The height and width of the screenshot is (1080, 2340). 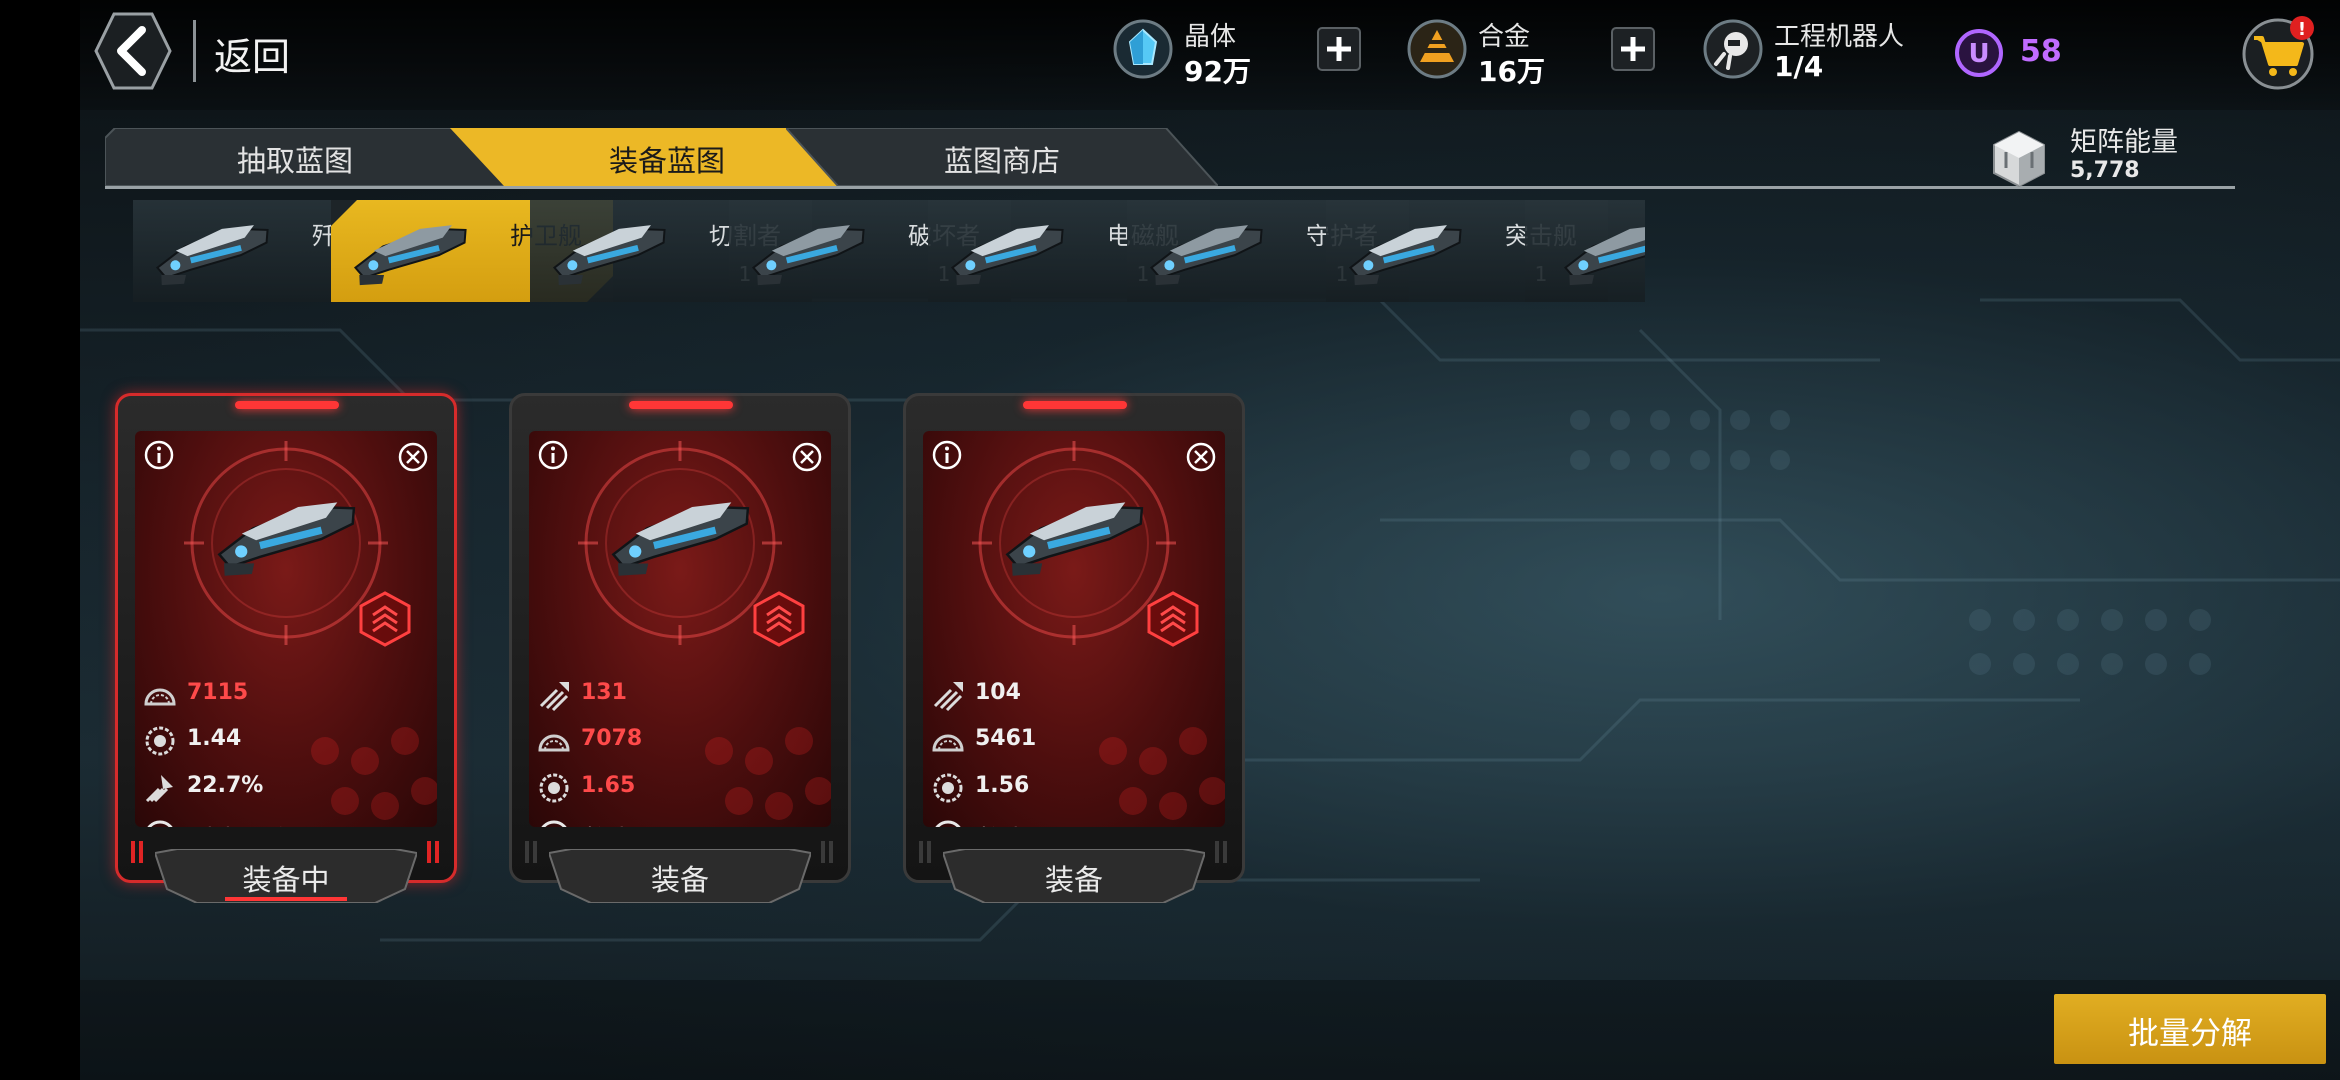 What do you see at coordinates (1071, 741) in the screenshot?
I see `stat-row: 5461` at bounding box center [1071, 741].